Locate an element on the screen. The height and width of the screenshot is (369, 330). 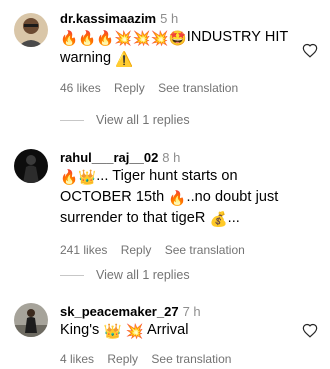
comment-text: 🔥🔥🔥💥💥💥🤩INDUSTRY HIT warning ⚠️ is located at coordinates (181, 49).